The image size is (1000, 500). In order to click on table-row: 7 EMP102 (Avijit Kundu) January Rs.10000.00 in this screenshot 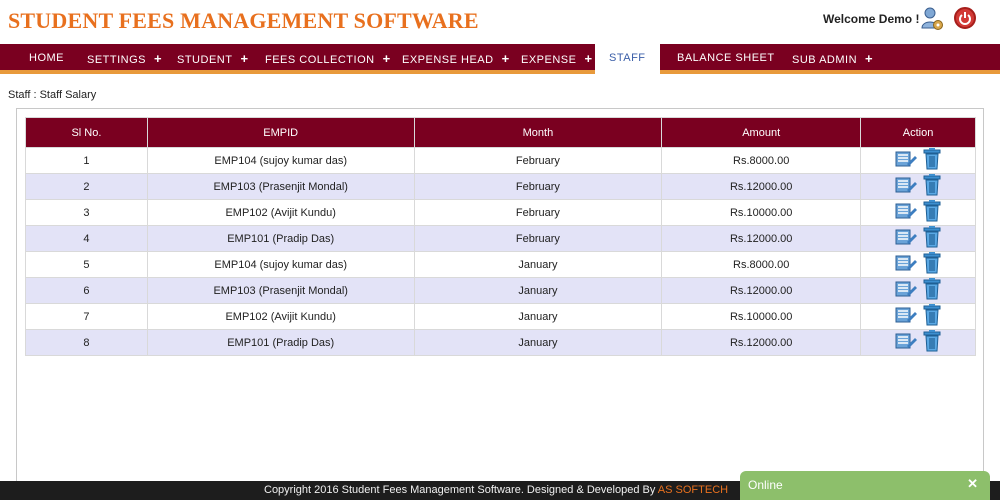, I will do `click(500, 316)`.